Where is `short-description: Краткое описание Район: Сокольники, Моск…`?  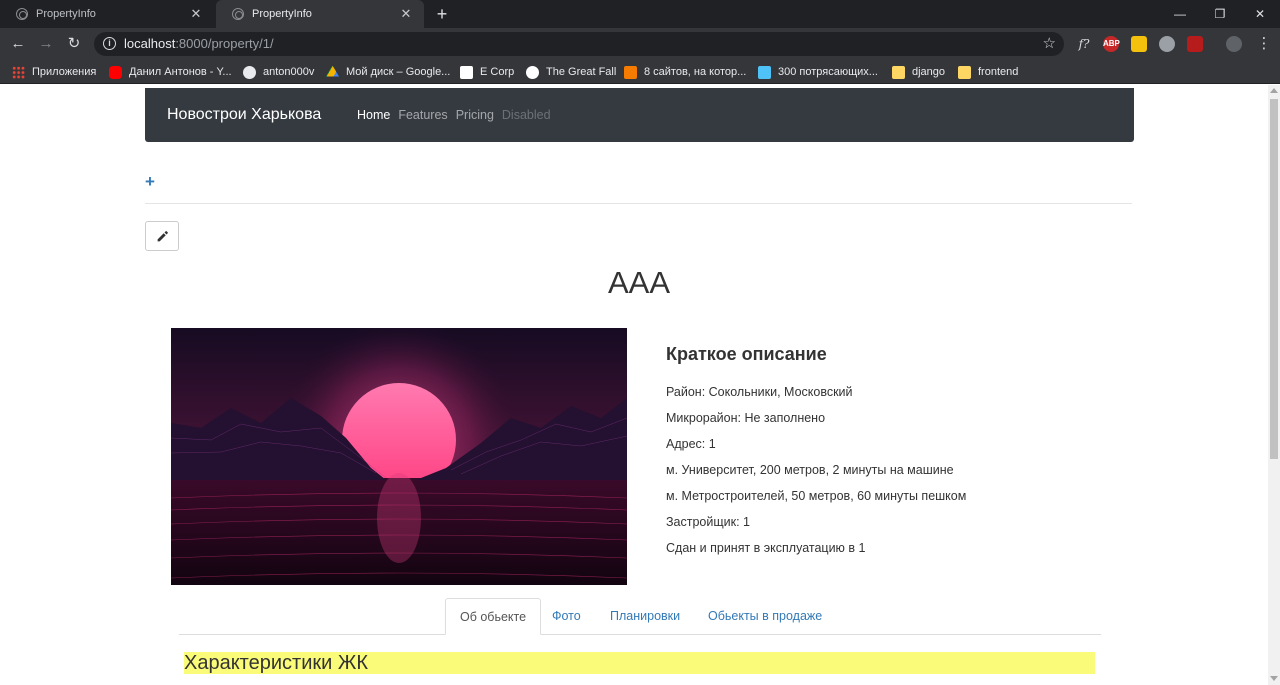 short-description: Краткое описание Район: Сокольники, Моск… is located at coordinates (816, 455).